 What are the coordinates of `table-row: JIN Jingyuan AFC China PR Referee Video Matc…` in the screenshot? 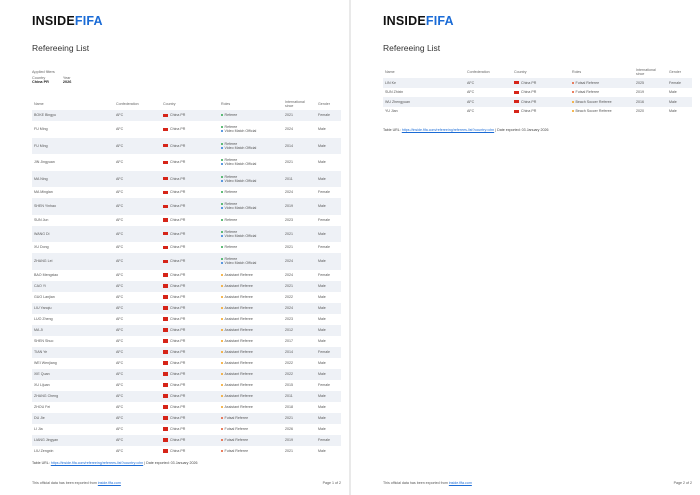 It's located at (186, 162).